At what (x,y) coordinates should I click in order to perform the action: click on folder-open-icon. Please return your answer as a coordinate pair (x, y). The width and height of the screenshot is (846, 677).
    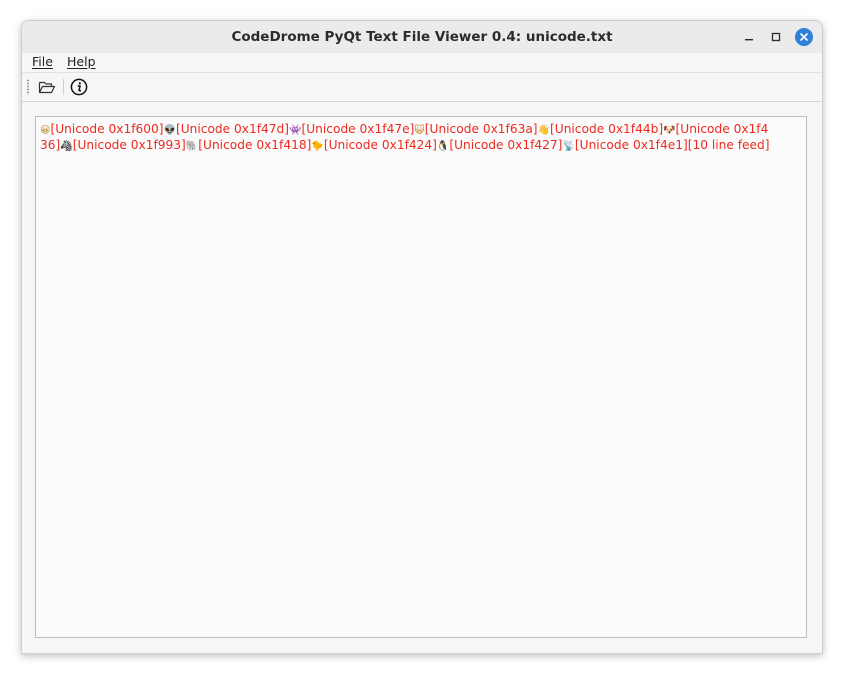
    Looking at the image, I should click on (47, 87).